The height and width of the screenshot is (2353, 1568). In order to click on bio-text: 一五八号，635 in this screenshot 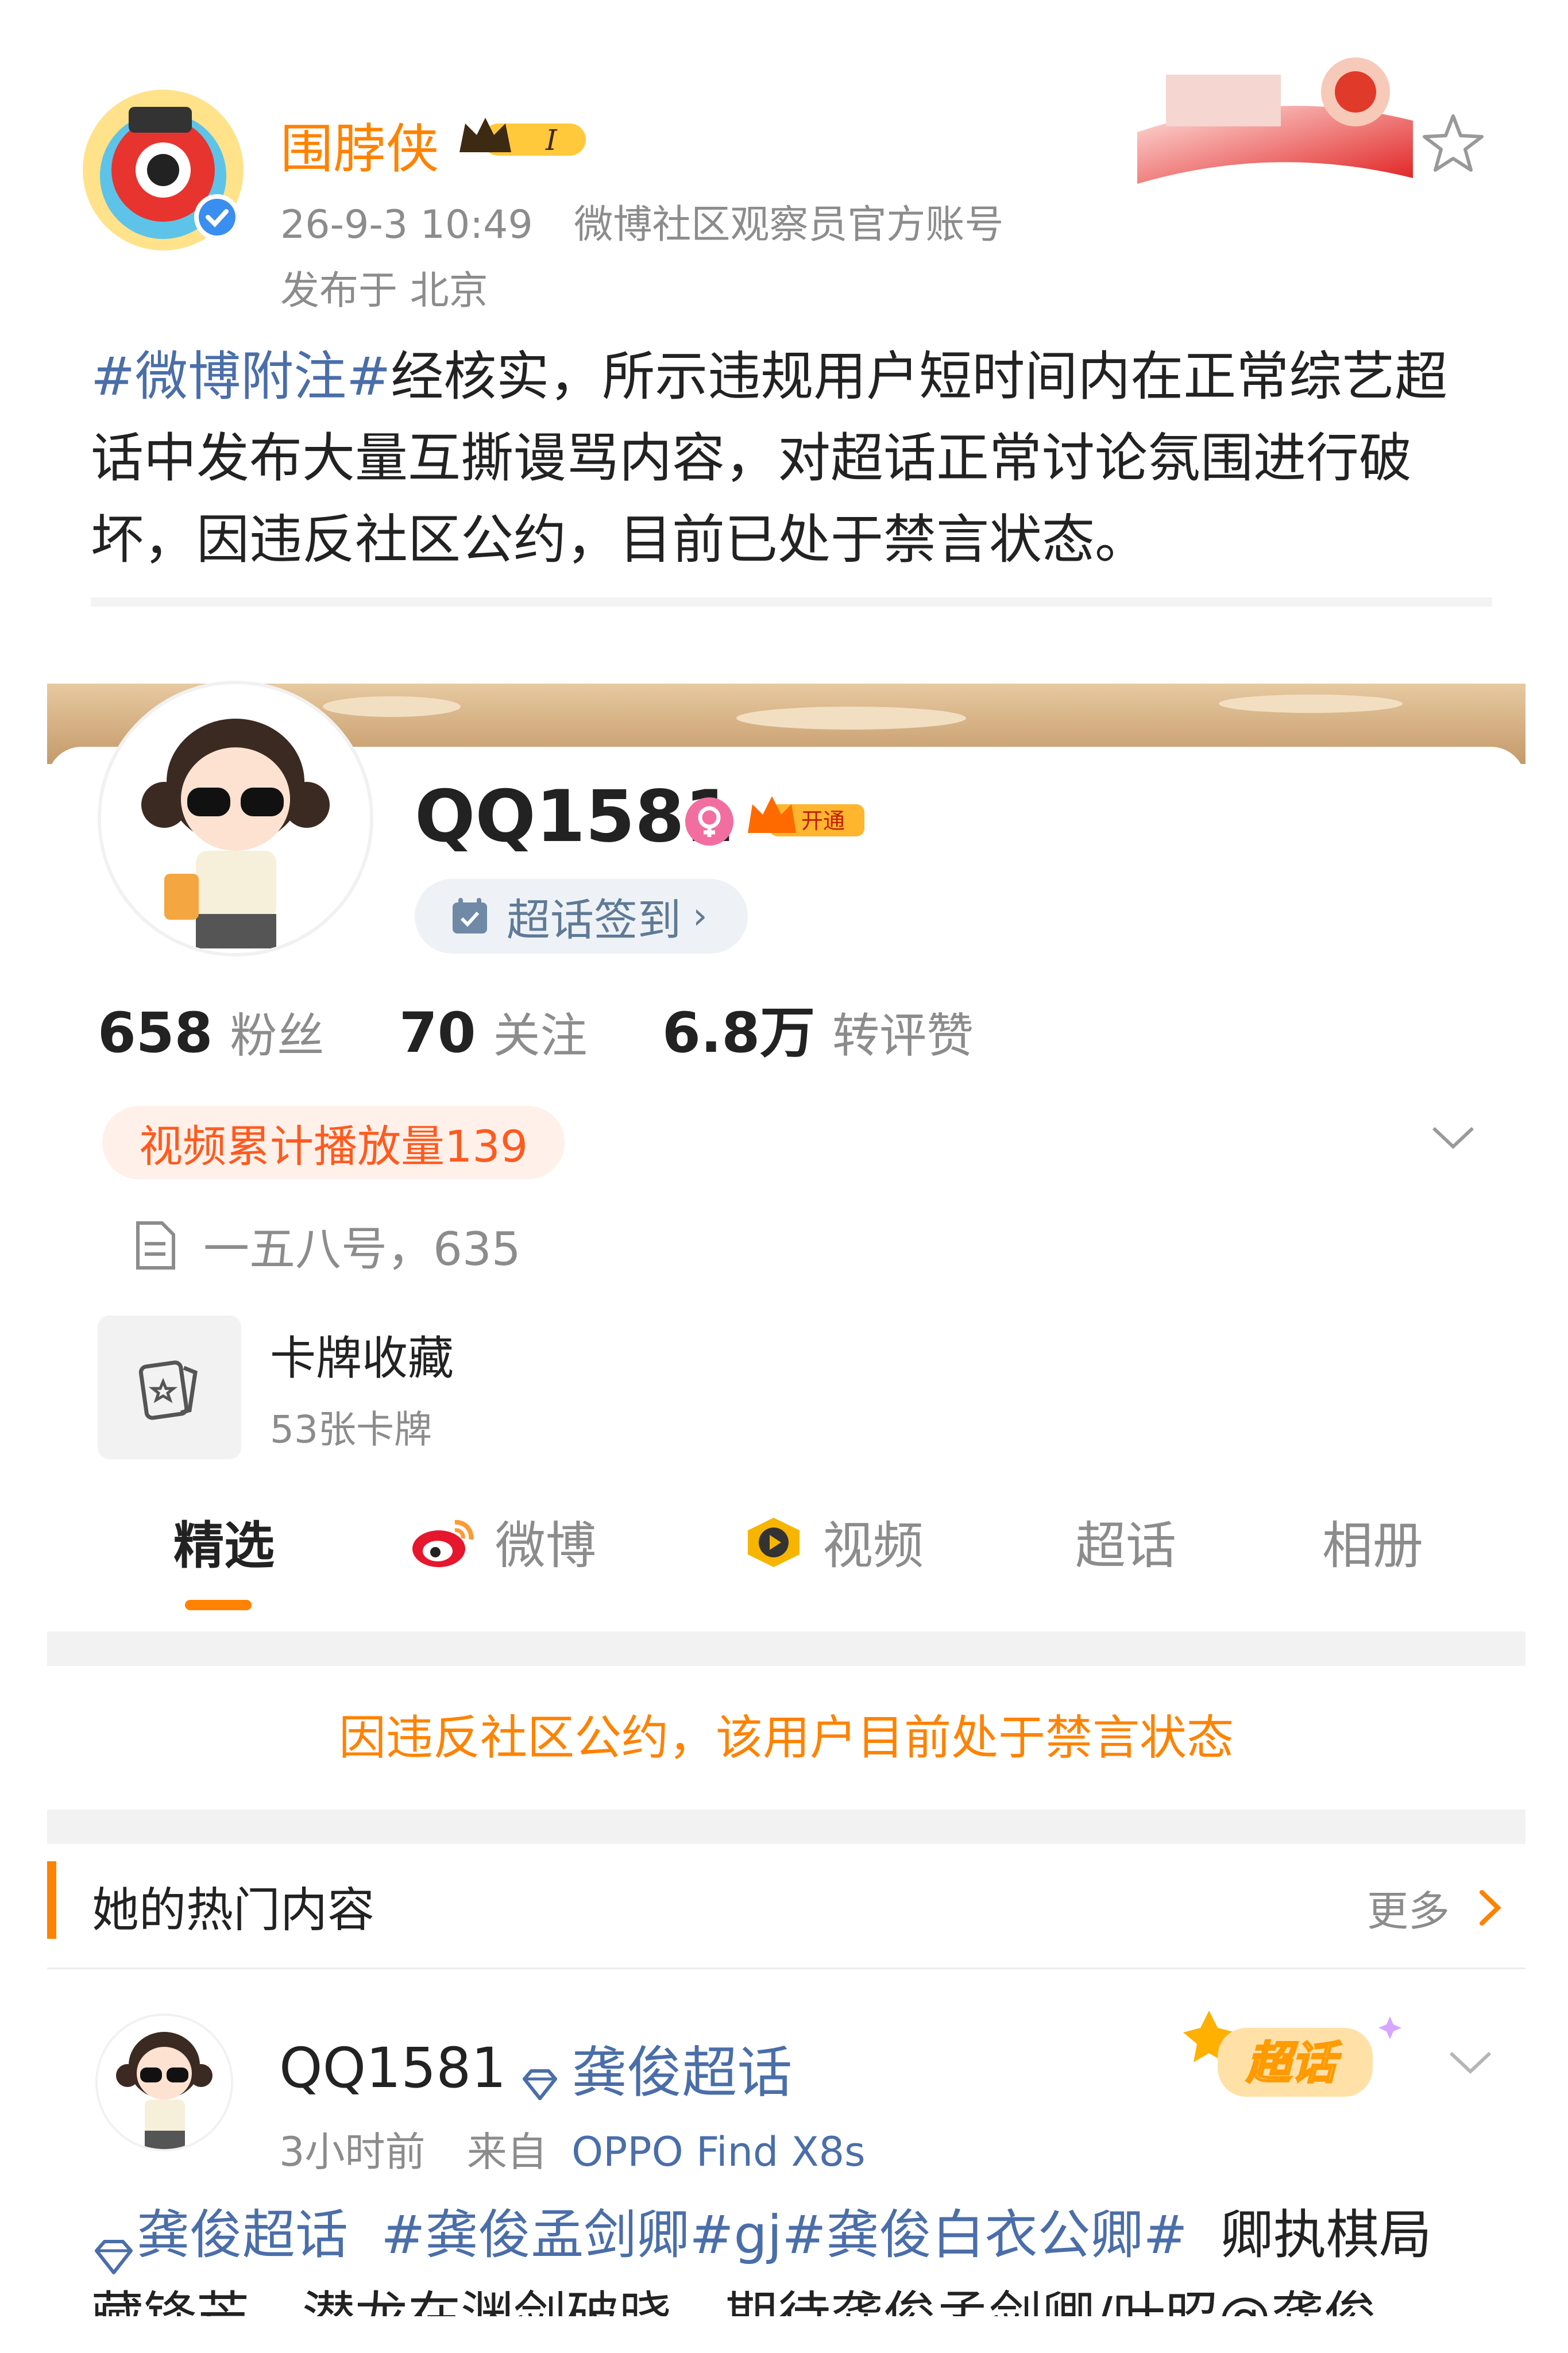, I will do `click(362, 1249)`.